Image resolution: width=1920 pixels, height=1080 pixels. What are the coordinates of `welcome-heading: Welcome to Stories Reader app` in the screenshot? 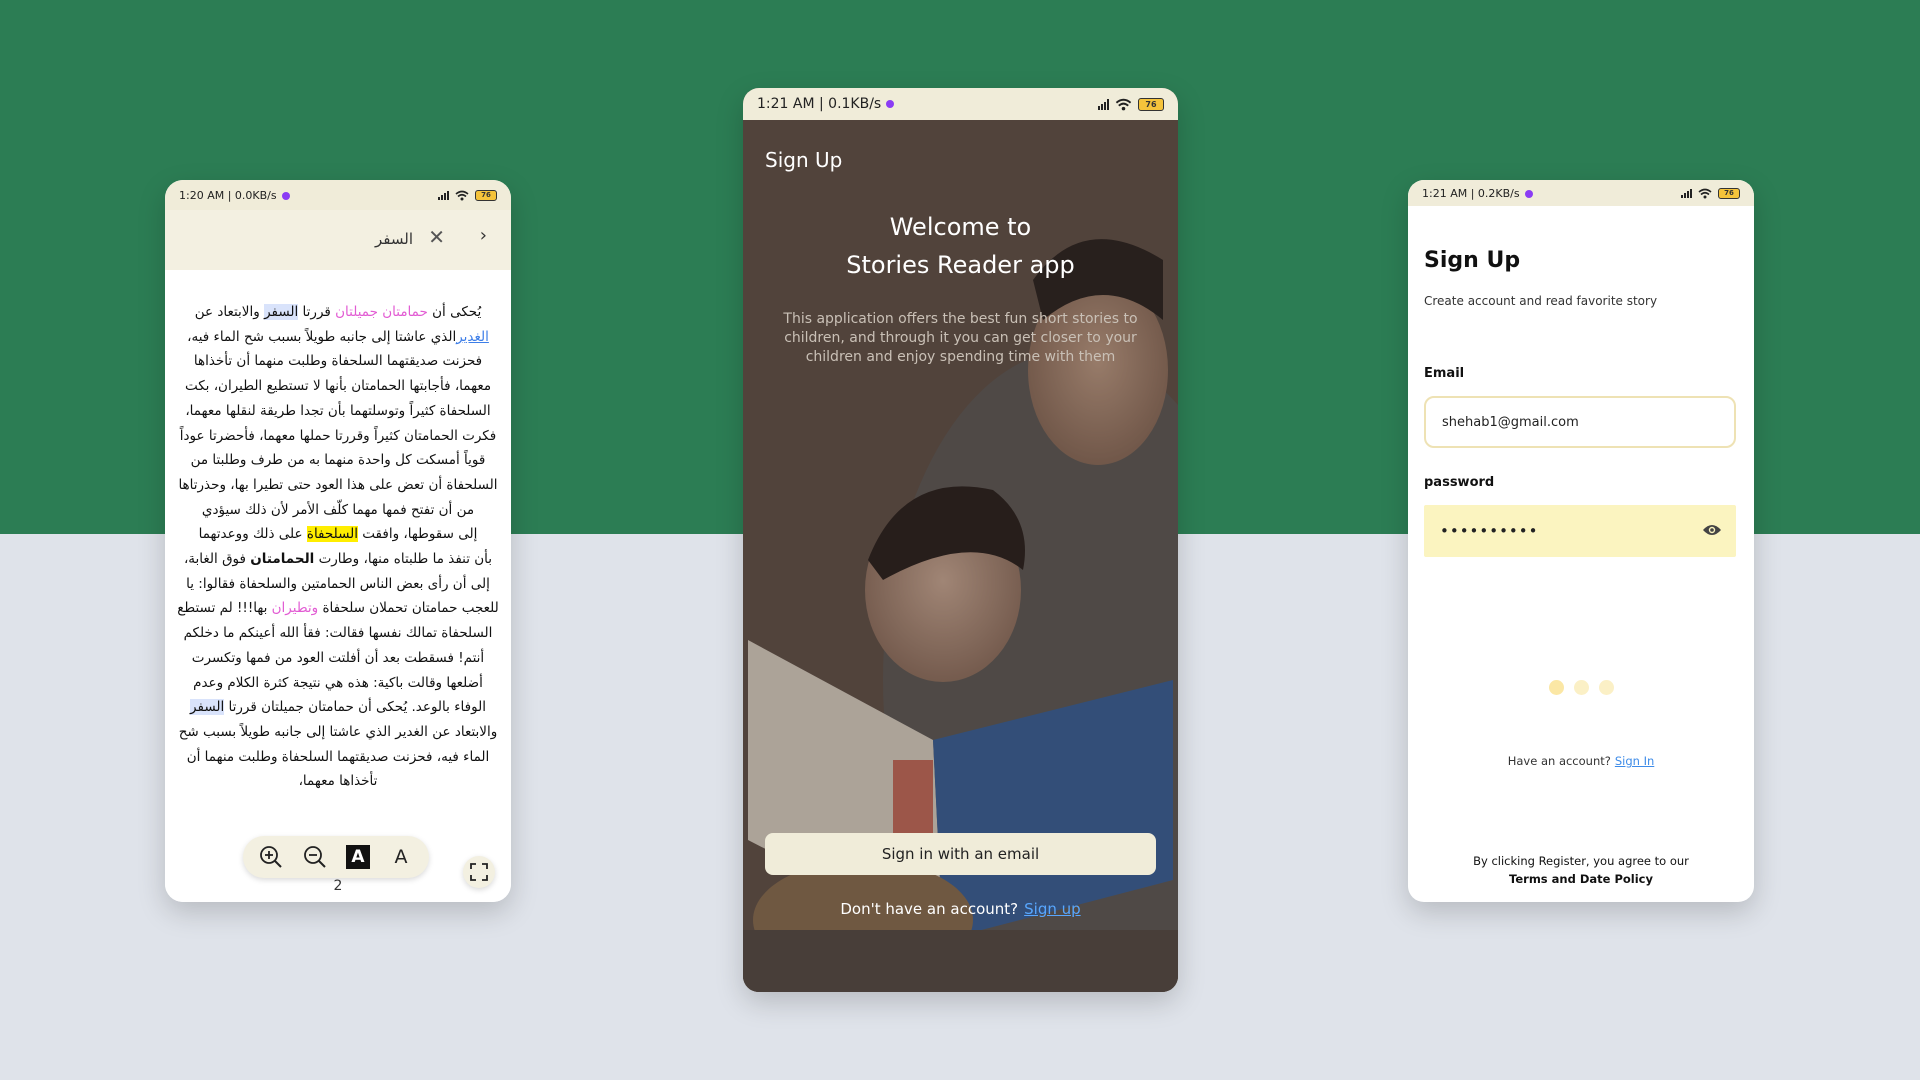 It's located at (960, 246).